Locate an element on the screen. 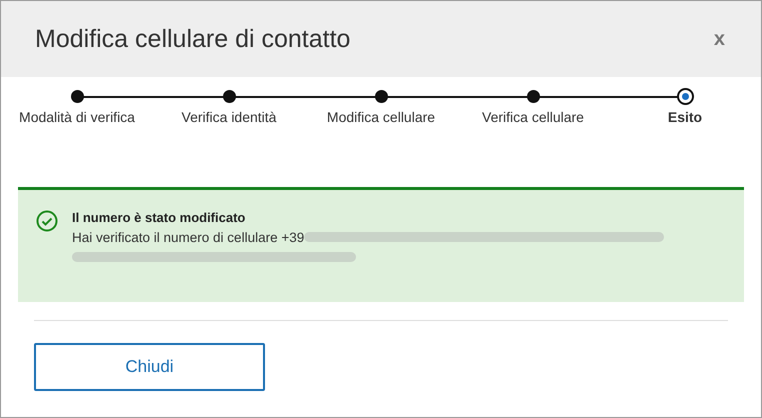 This screenshot has width=762, height=418. step-label: Modifica cellulare is located at coordinates (381, 117).